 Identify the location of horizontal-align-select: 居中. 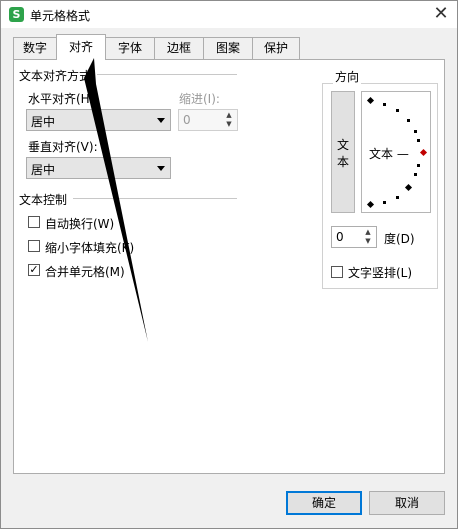
(98, 120).